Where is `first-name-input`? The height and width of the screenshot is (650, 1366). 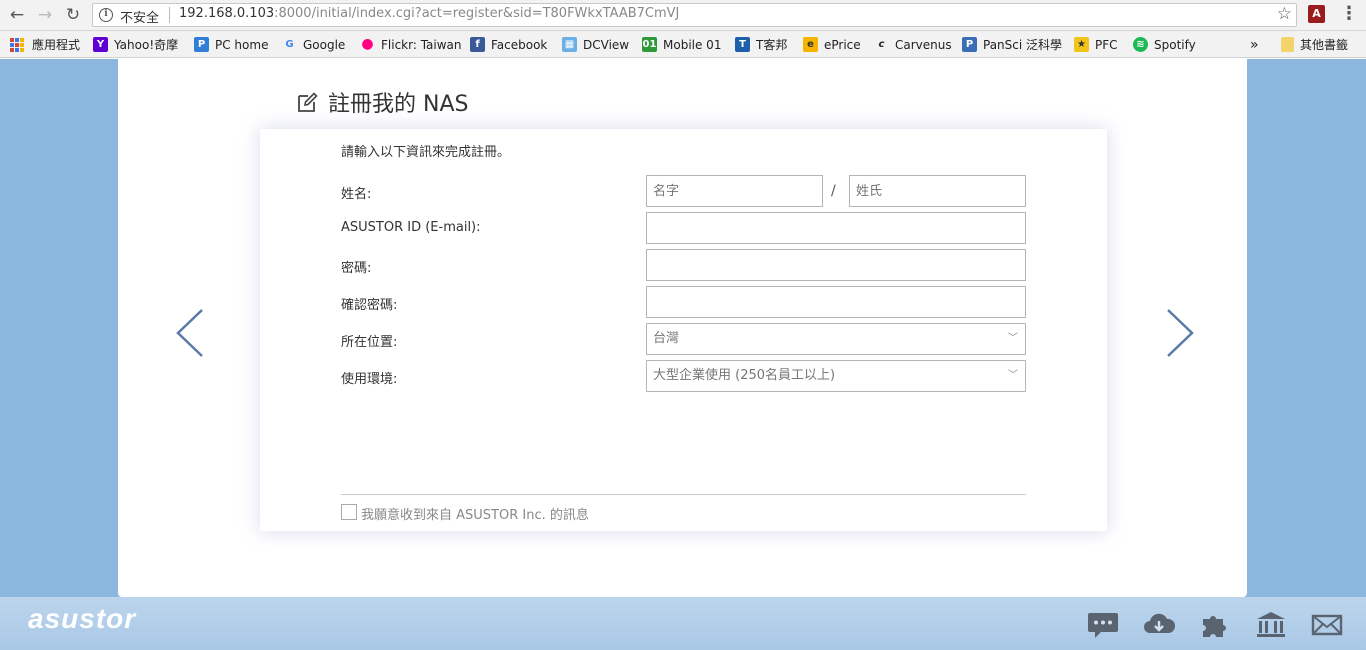
first-name-input is located at coordinates (734, 191).